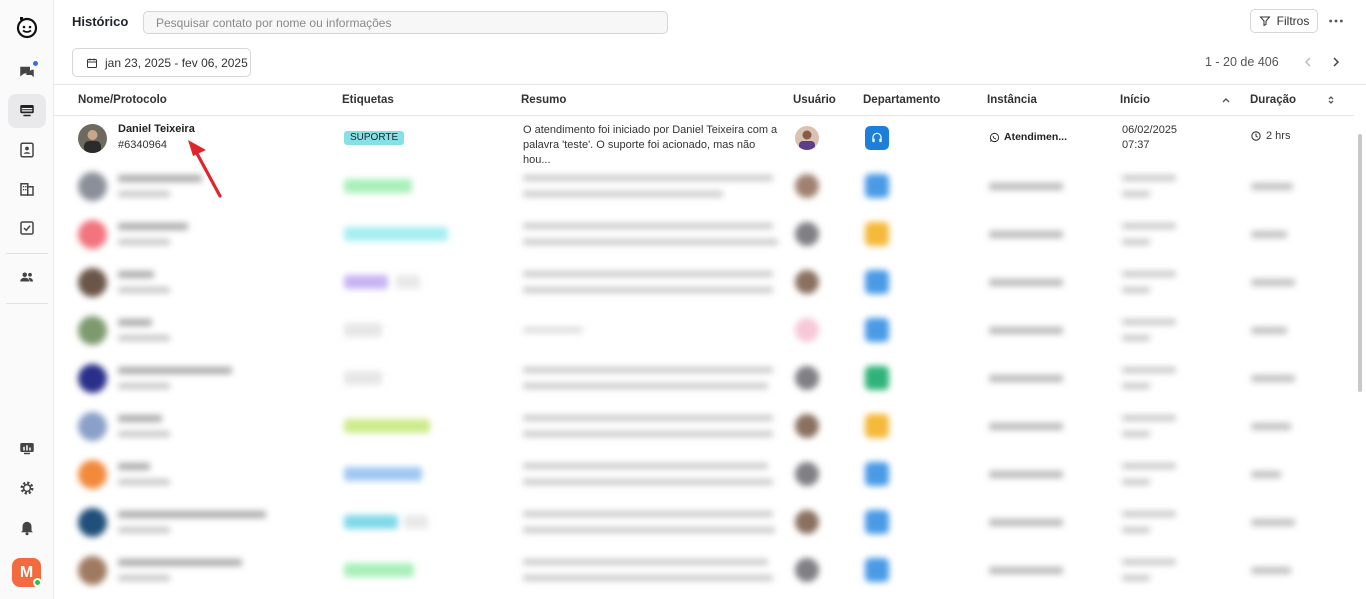 This screenshot has width=1366, height=599. What do you see at coordinates (142, 145) in the screenshot?
I see `protocol-number: #6340964` at bounding box center [142, 145].